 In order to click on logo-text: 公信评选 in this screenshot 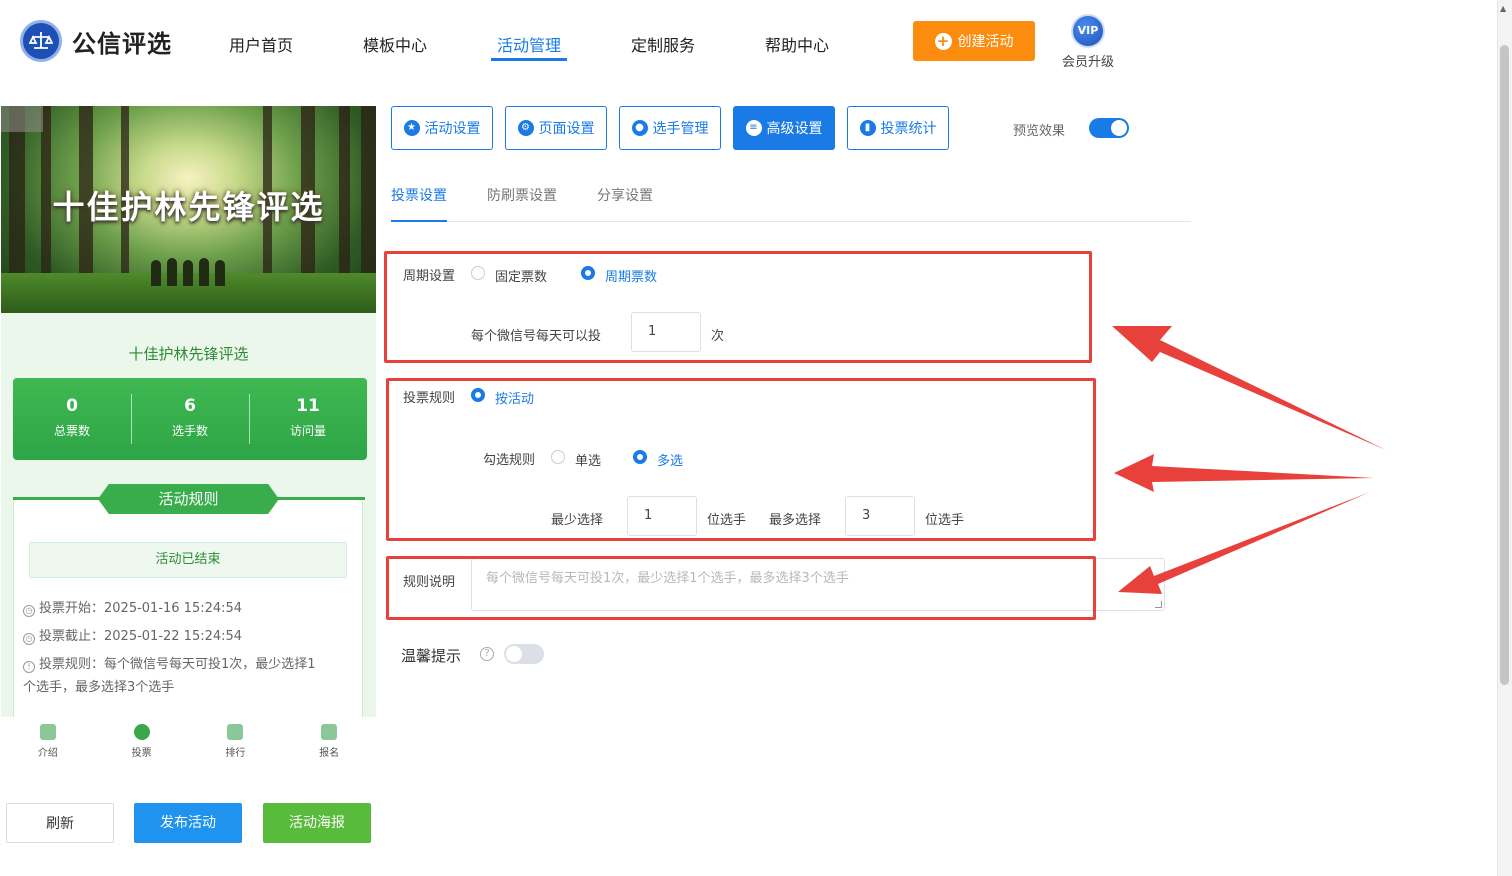, I will do `click(122, 43)`.